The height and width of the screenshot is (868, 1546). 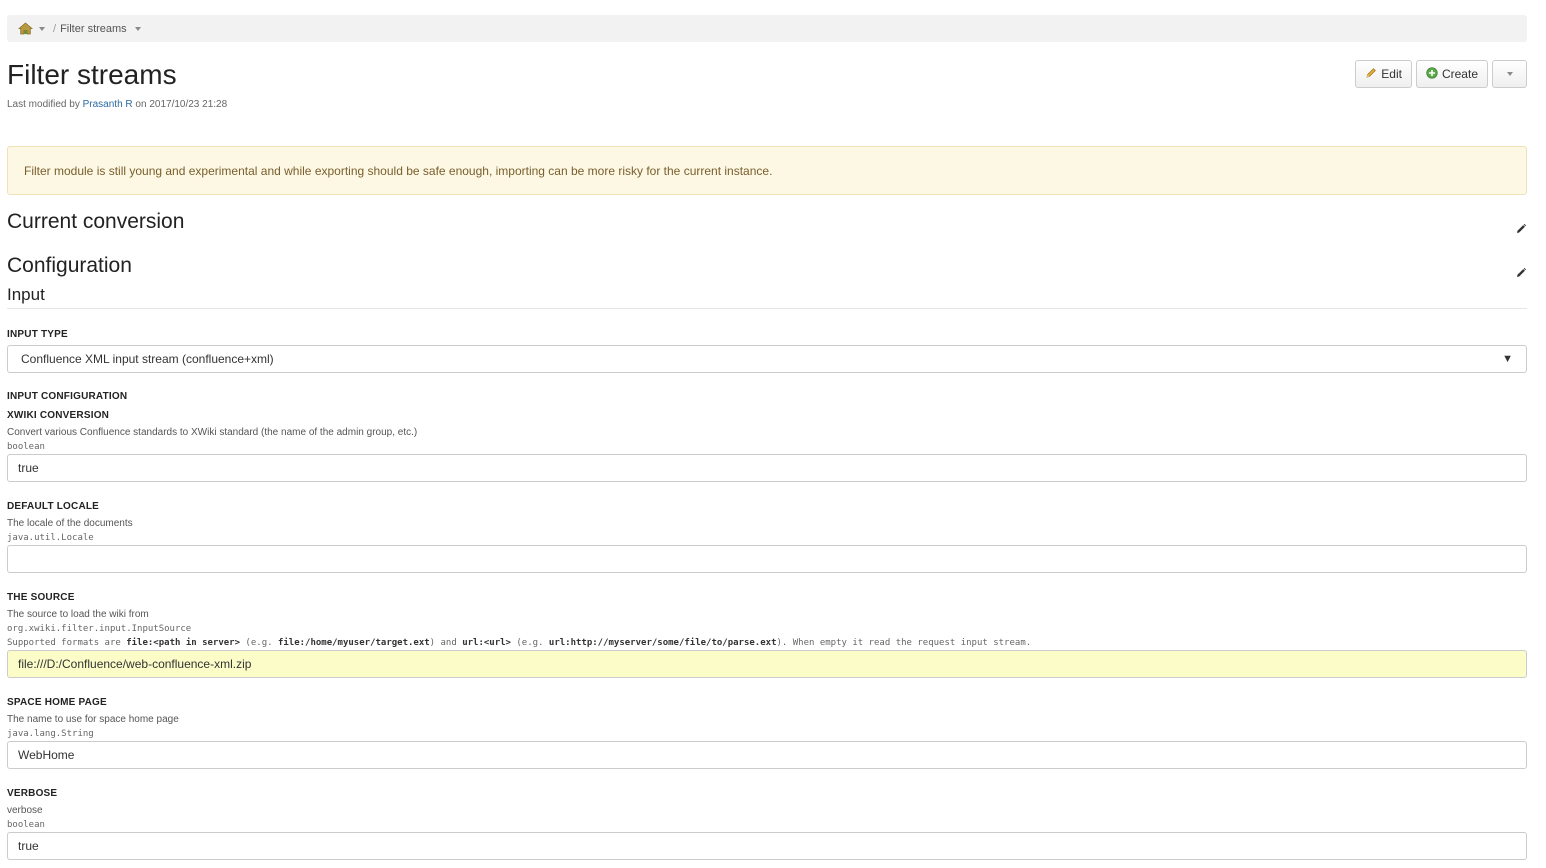 What do you see at coordinates (50, 734) in the screenshot?
I see `space-home-page-type: java.lang.String` at bounding box center [50, 734].